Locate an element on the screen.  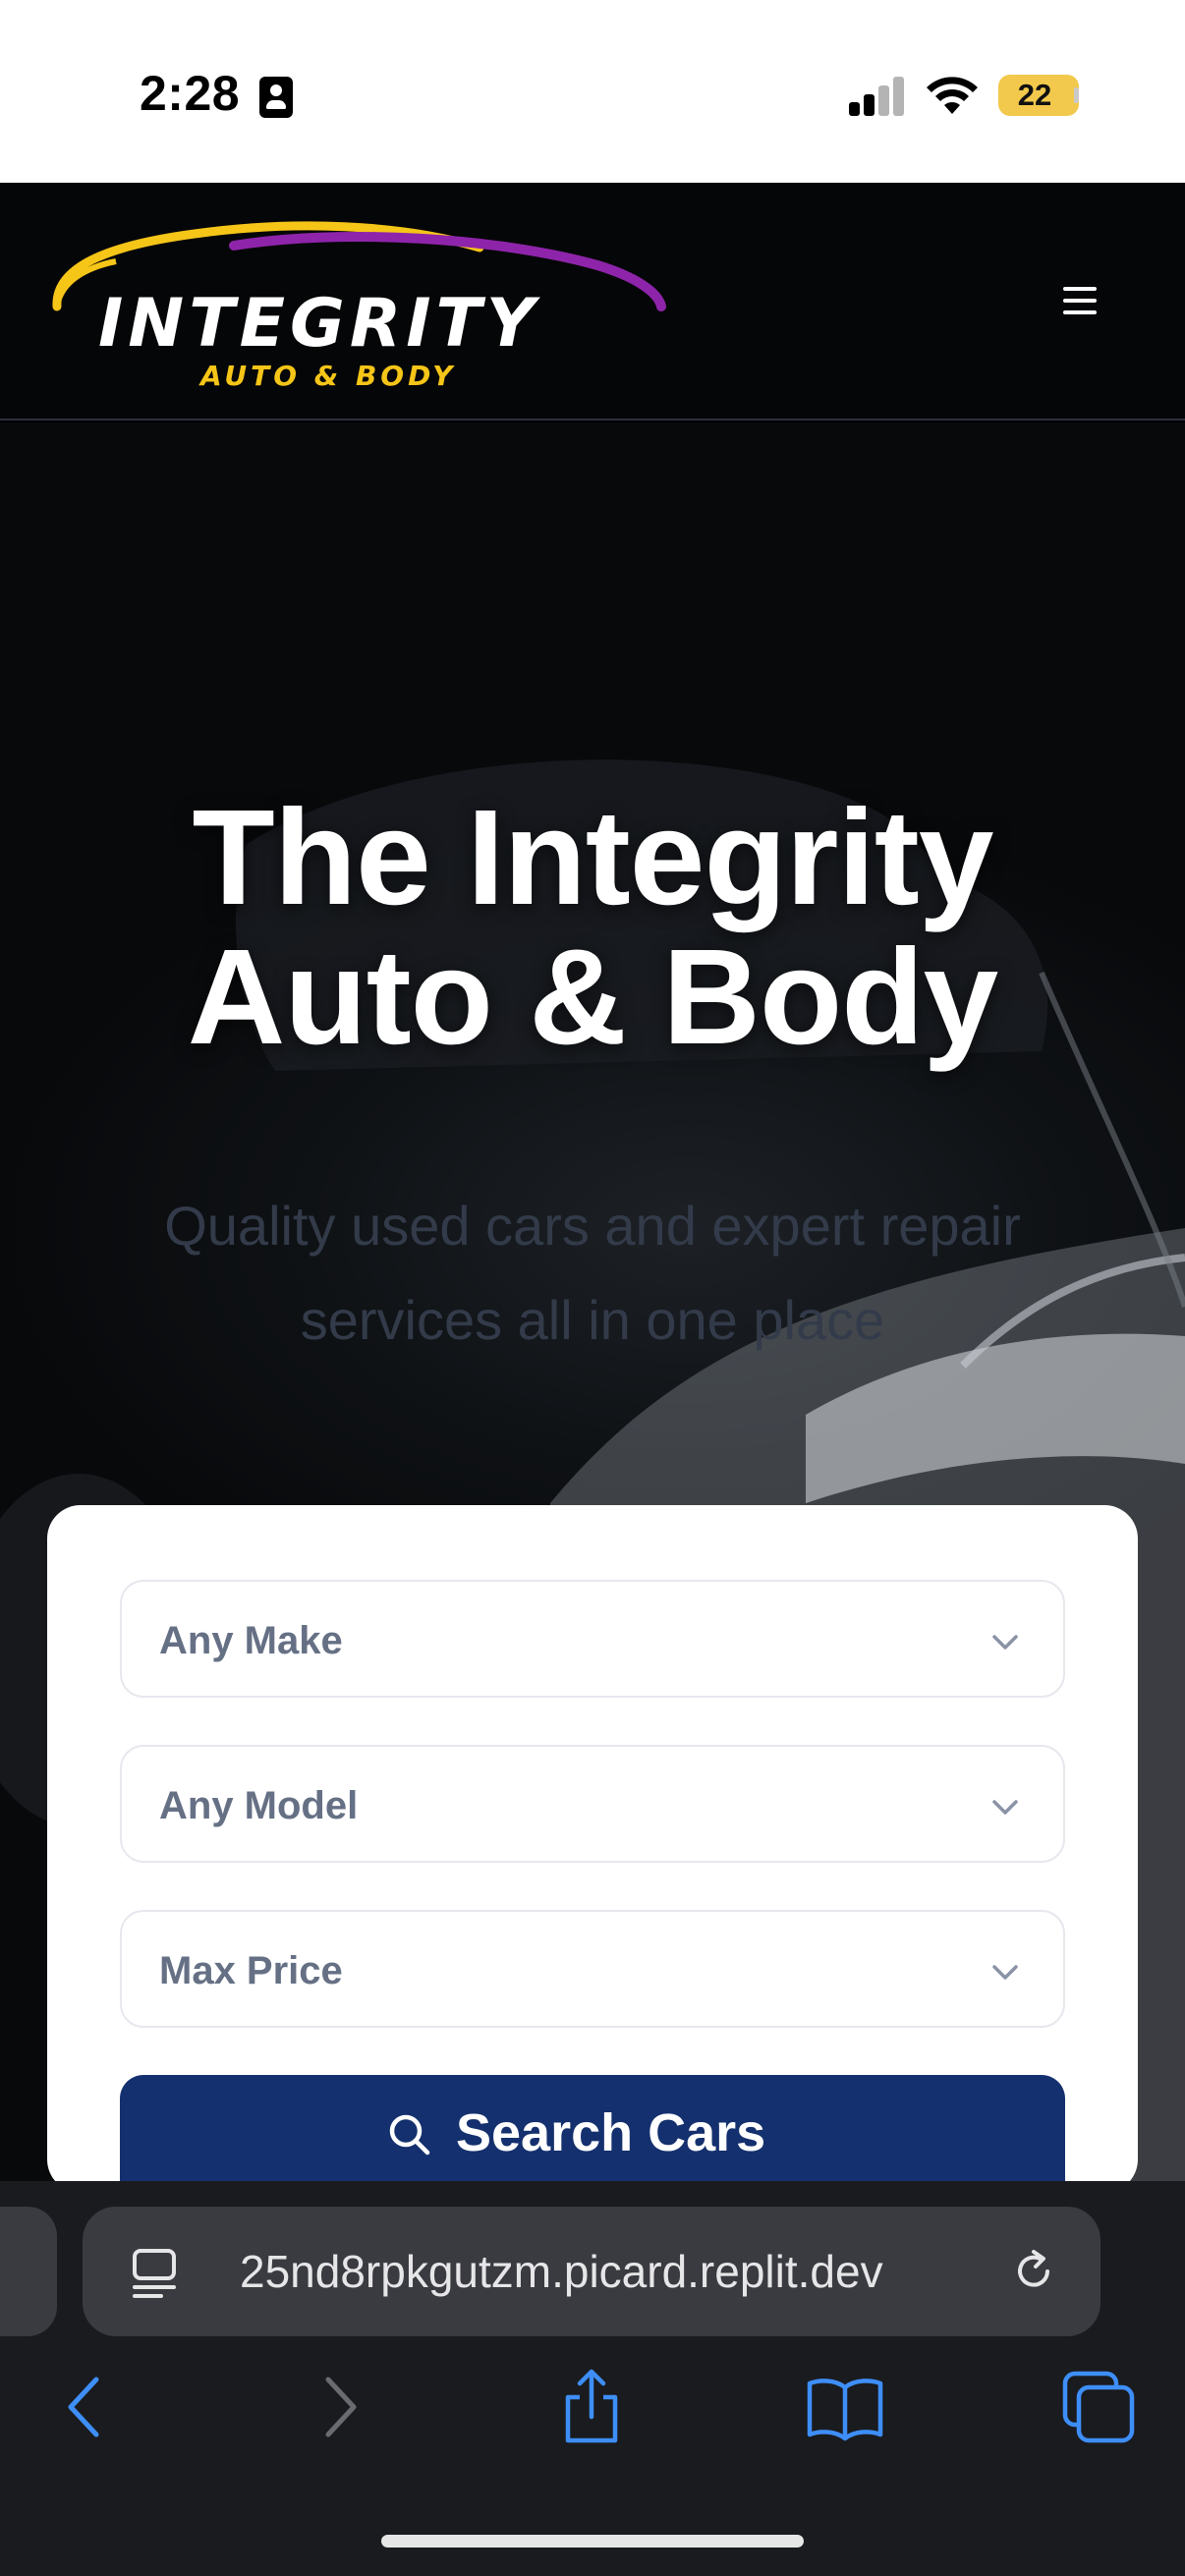
status-bar: 2:28 22 is located at coordinates (592, 91).